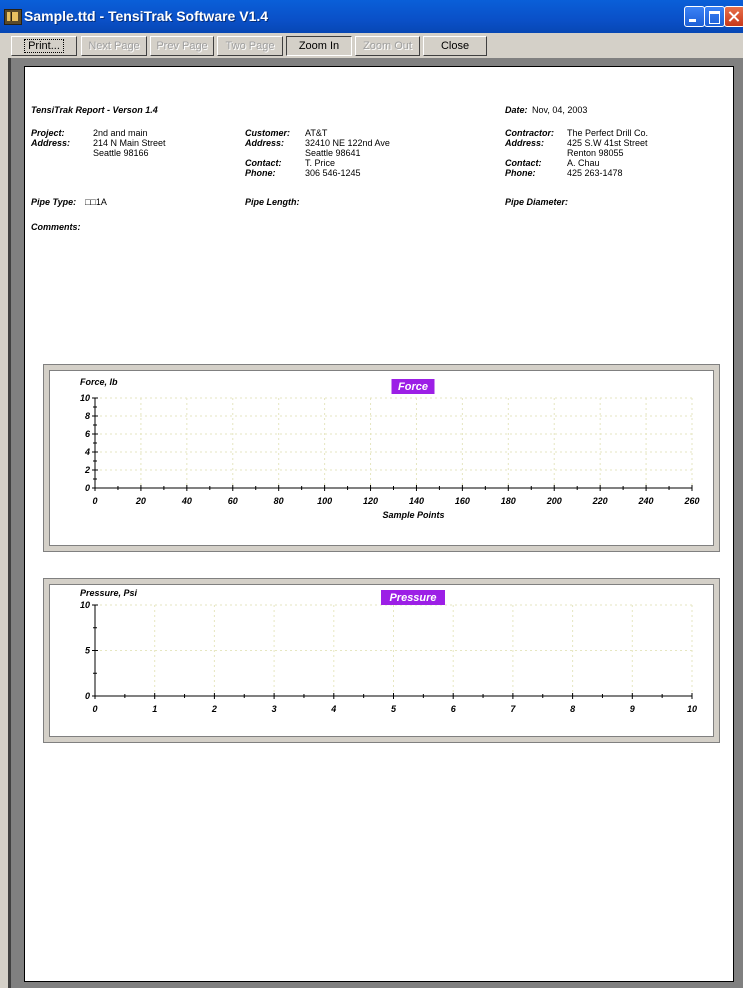 The image size is (743, 988). I want to click on y-axis-label: Force, lb, so click(99, 382).